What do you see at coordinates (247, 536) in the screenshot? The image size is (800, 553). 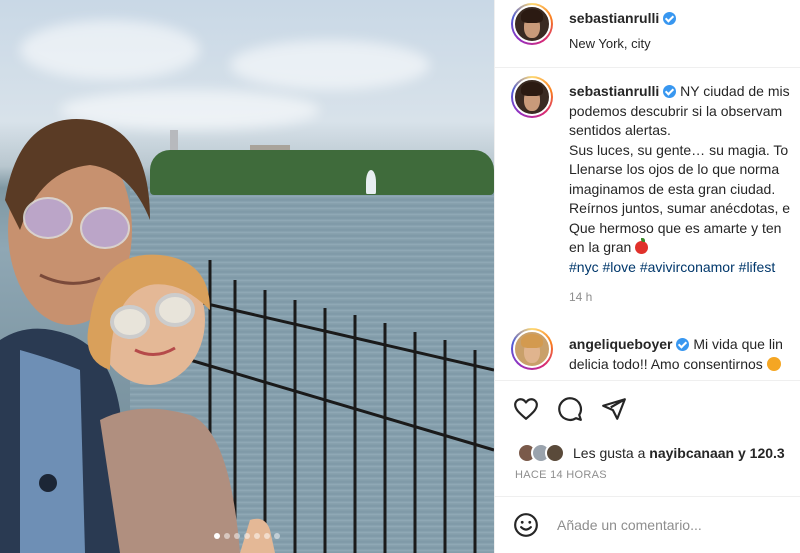 I see `carousel-dots` at bounding box center [247, 536].